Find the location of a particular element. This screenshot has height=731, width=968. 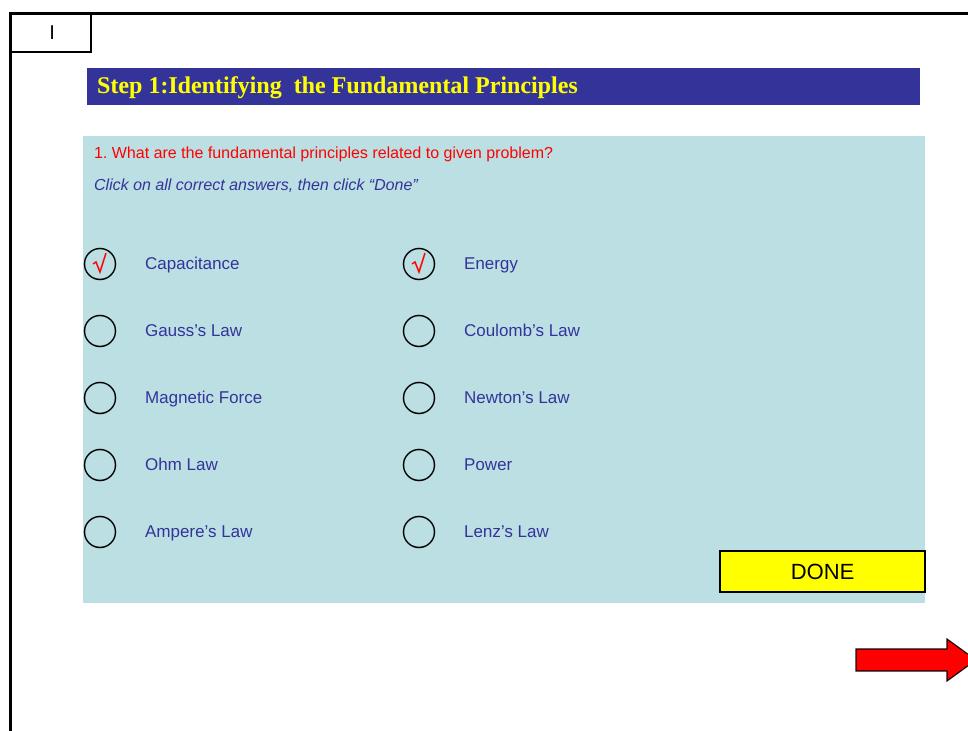

answer-label: Capacitance is located at coordinates (192, 264).